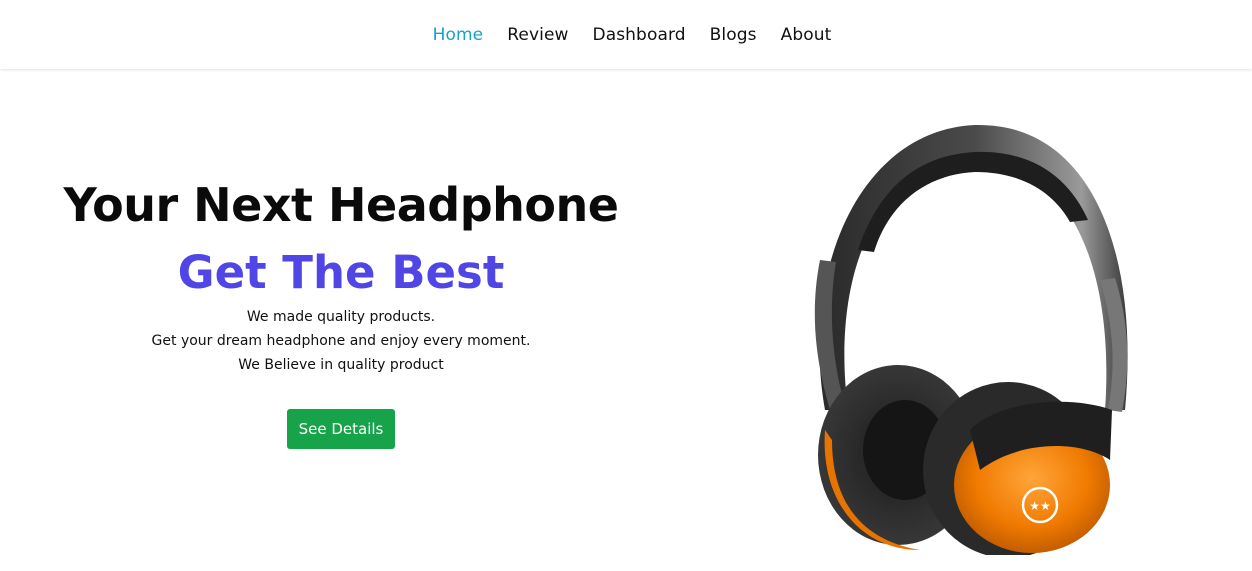  Describe the element at coordinates (639, 35) in the screenshot. I see `nav-dashboard: Dashboard` at that location.